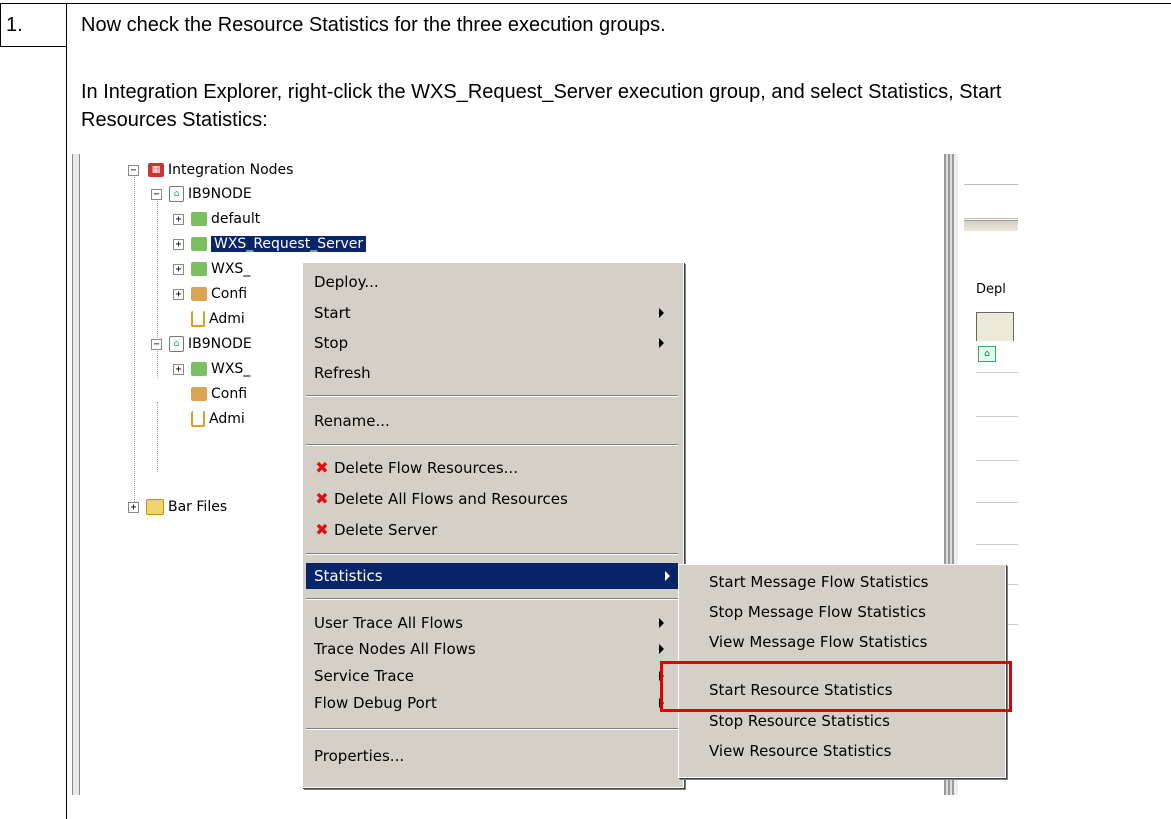  Describe the element at coordinates (66, 411) in the screenshot. I see `table-column-divider` at that location.